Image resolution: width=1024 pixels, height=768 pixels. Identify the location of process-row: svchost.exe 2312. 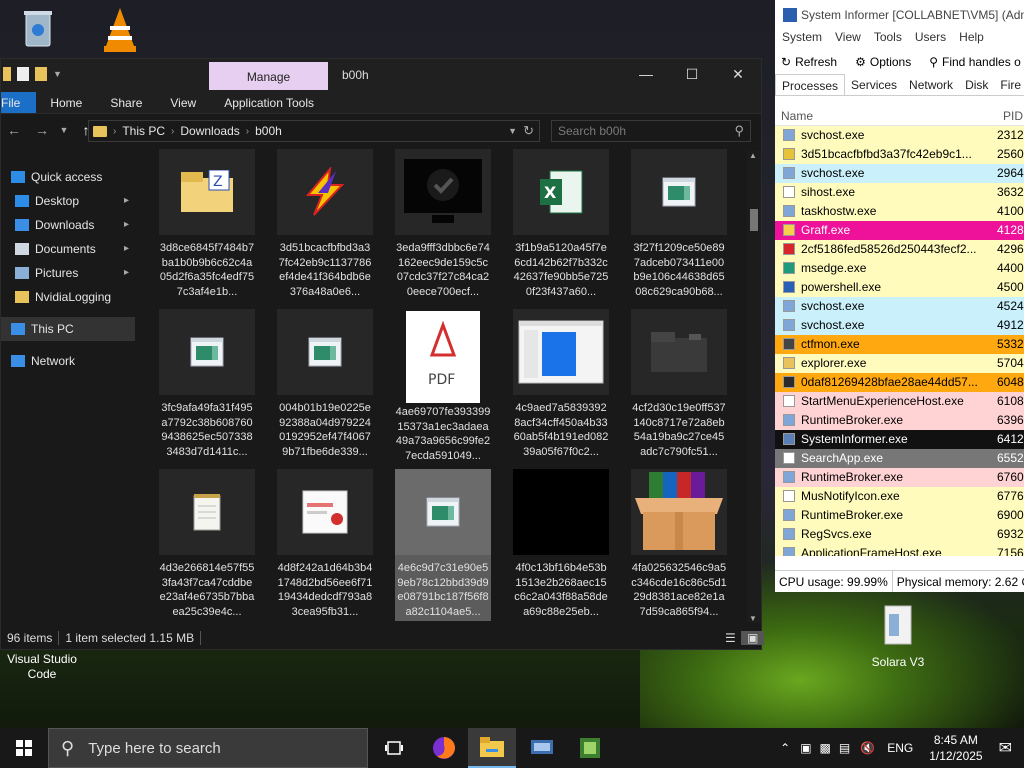
(899, 135).